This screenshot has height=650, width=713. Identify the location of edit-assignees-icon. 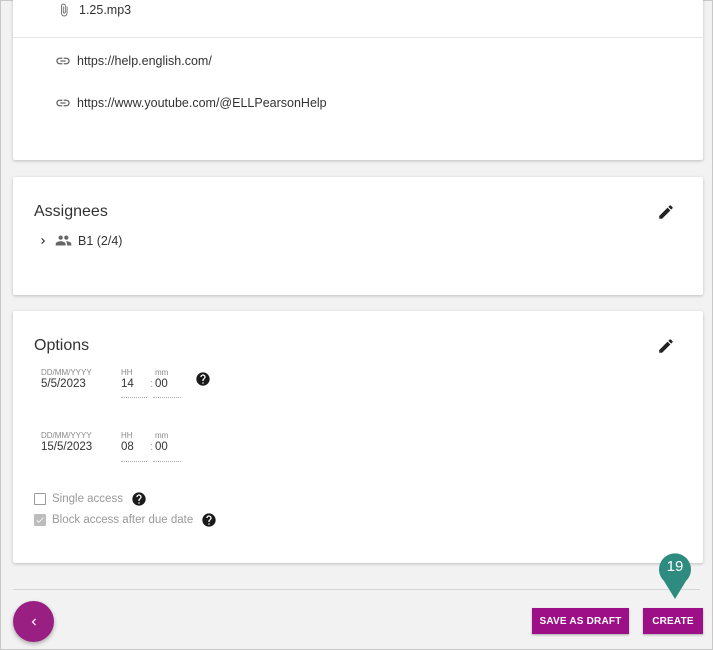
(666, 212).